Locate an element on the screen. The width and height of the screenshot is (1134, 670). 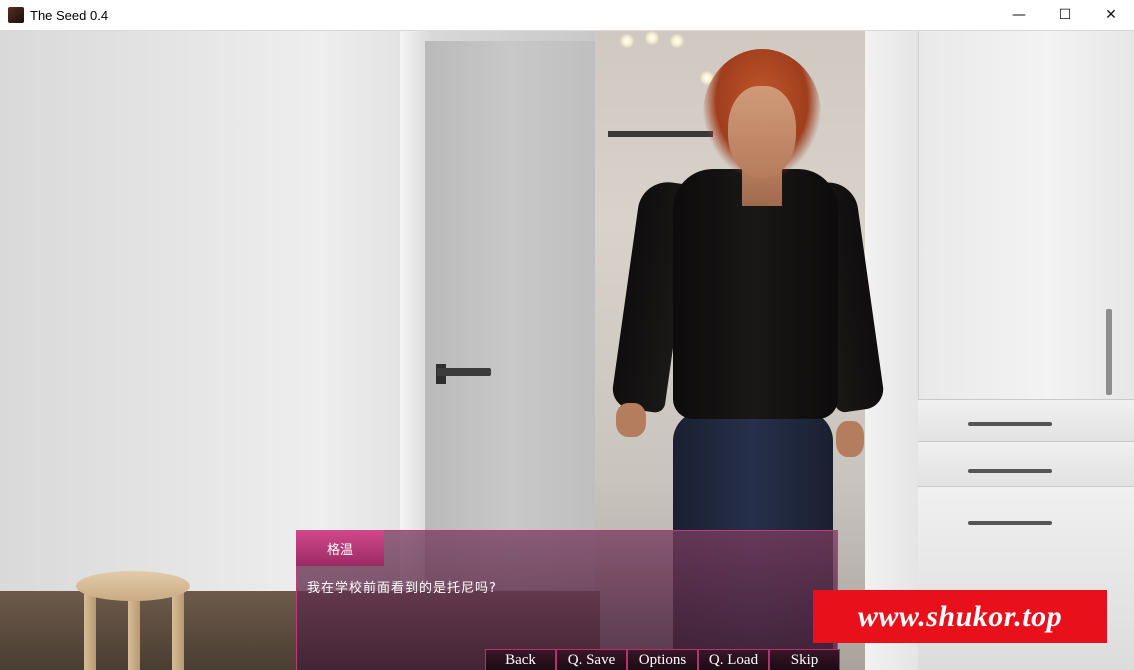
quick-menu: Back Q. Save Options Q. Load Skip is located at coordinates (662, 659).